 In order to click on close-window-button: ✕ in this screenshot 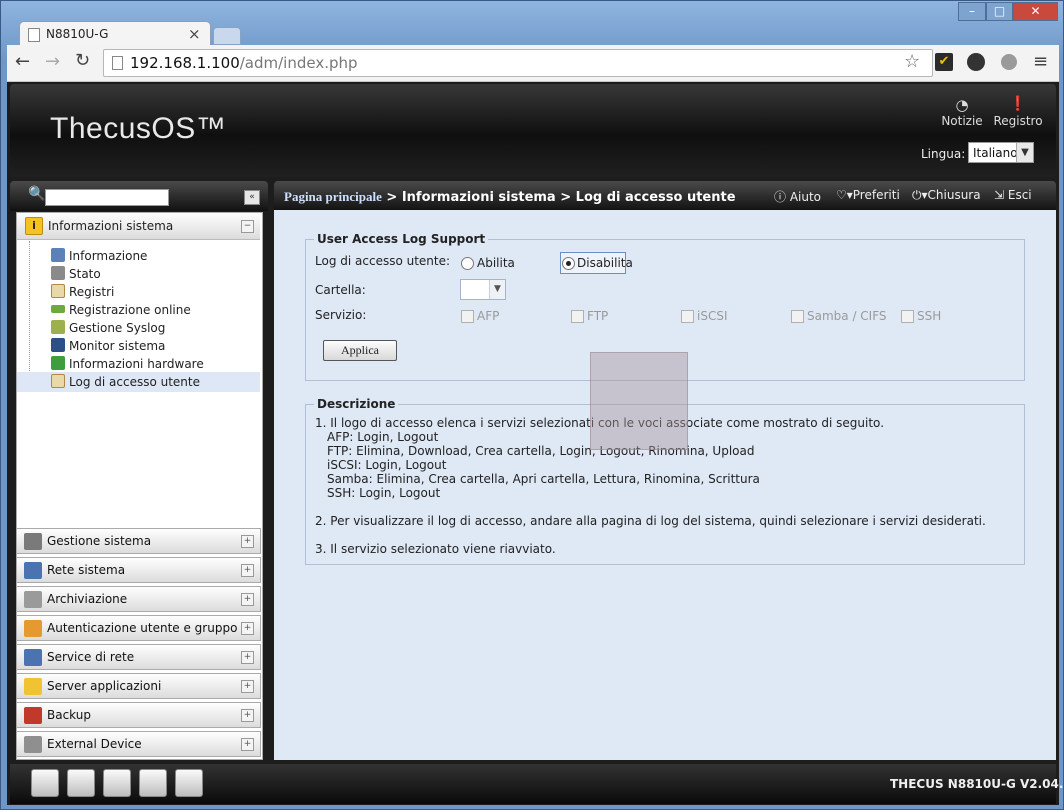, I will do `click(1035, 11)`.